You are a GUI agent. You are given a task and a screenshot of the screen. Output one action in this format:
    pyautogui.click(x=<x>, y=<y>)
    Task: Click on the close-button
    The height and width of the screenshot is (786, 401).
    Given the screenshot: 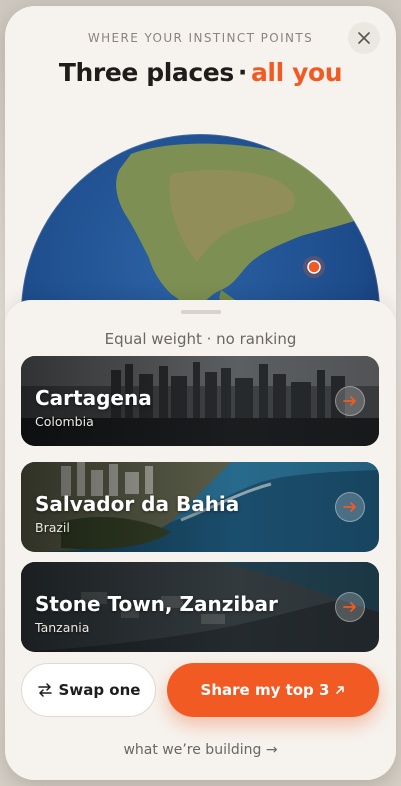 What is the action you would take?
    pyautogui.click(x=364, y=38)
    